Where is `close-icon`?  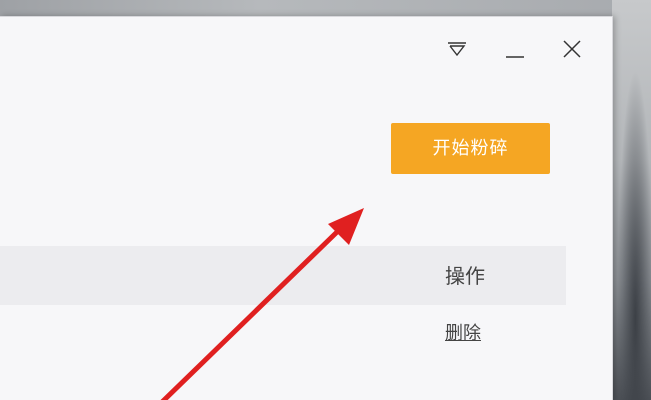
close-icon is located at coordinates (572, 49).